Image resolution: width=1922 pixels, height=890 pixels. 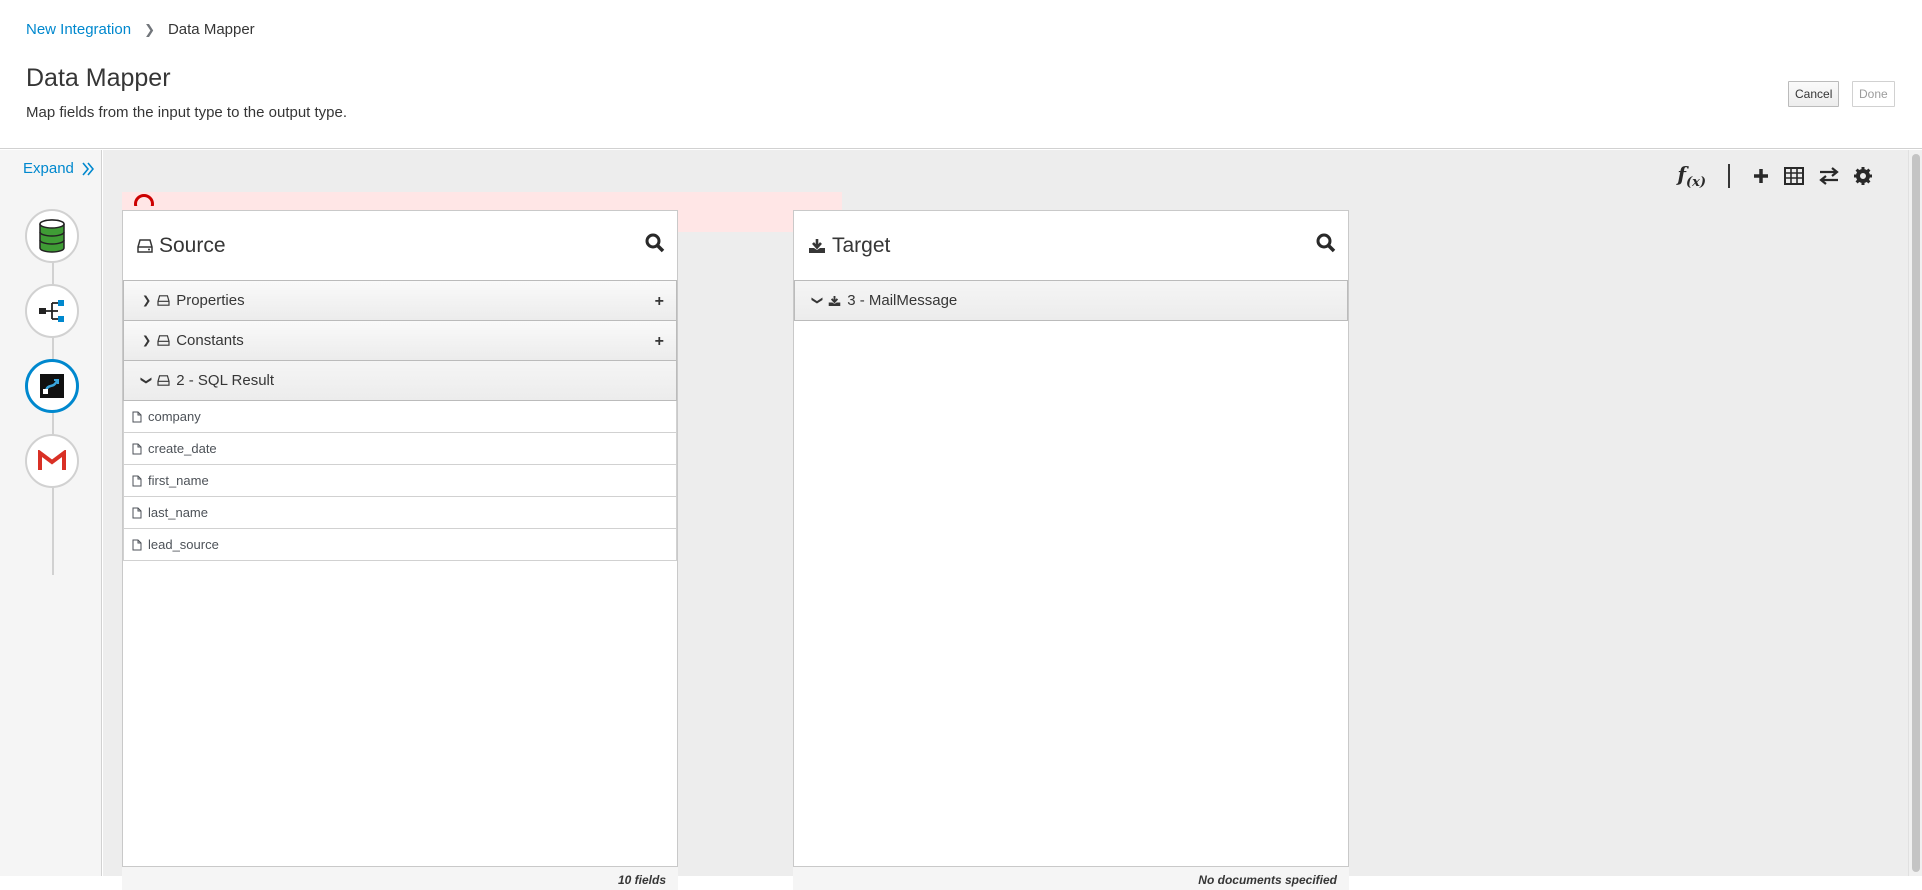 What do you see at coordinates (400, 512) in the screenshot?
I see `field-row: last_name` at bounding box center [400, 512].